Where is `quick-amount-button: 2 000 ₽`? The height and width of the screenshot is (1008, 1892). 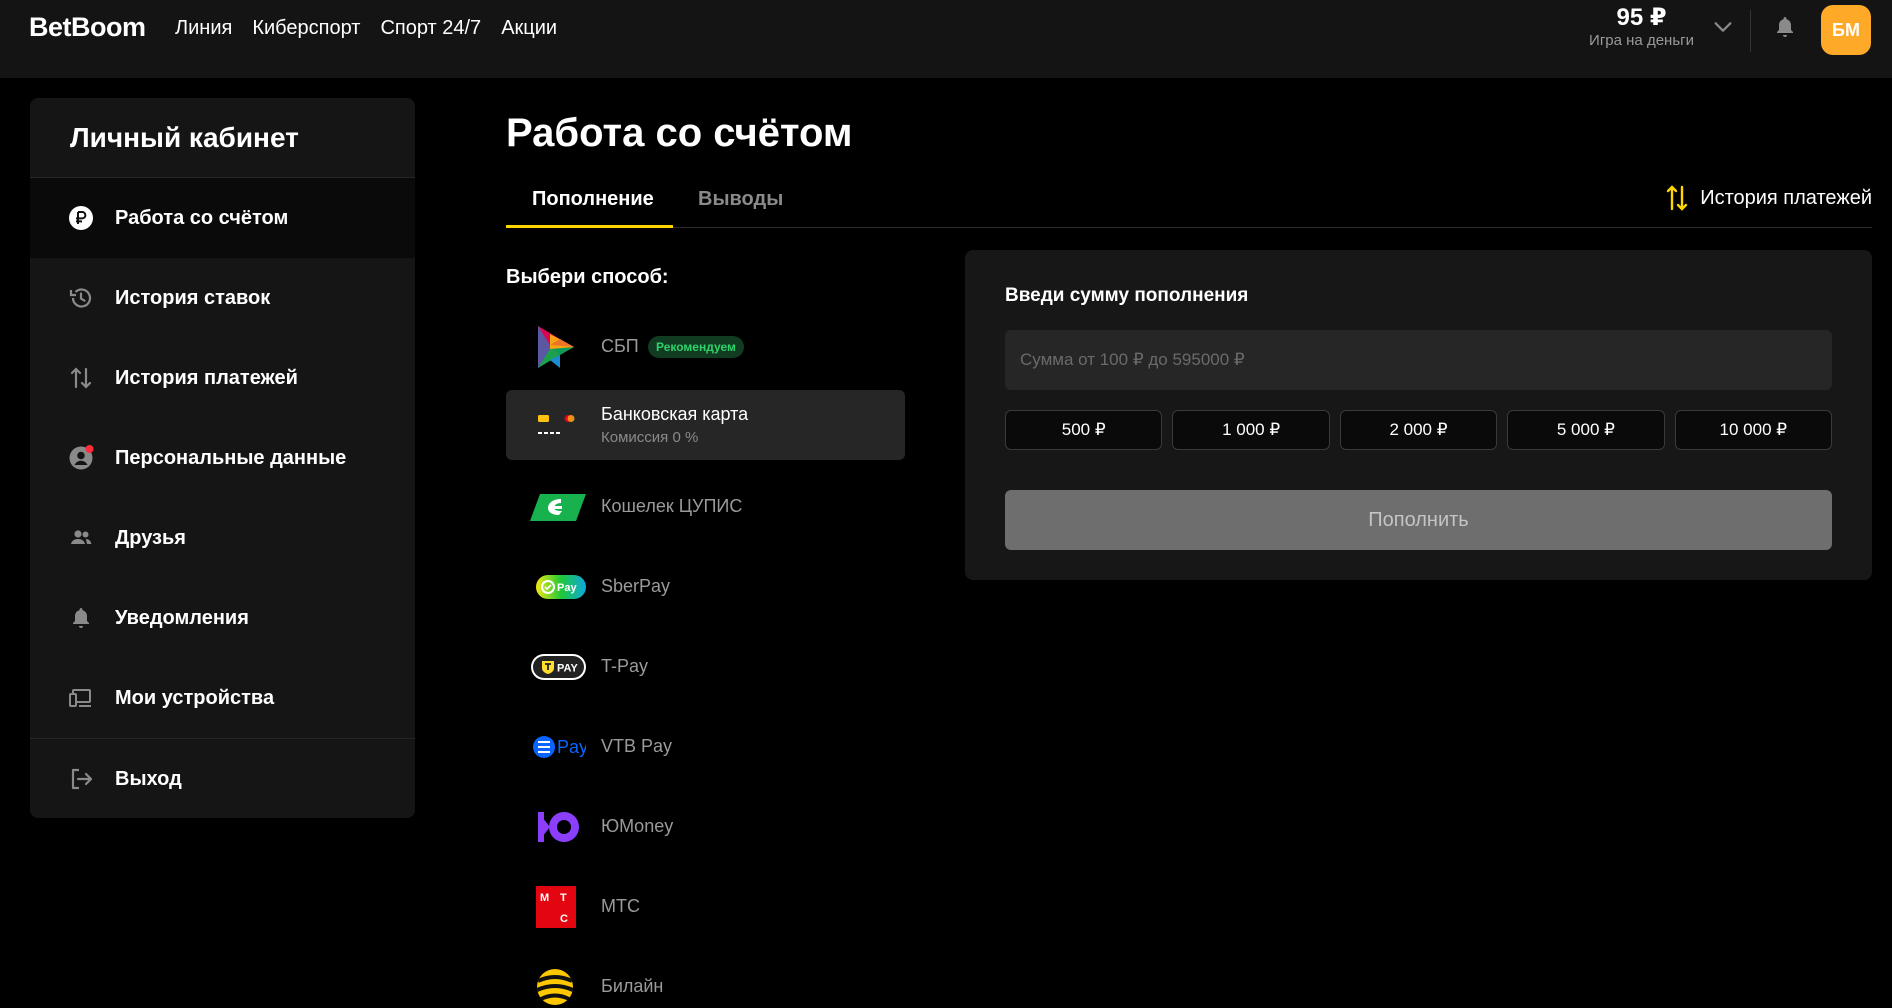
quick-amount-button: 2 000 ₽ is located at coordinates (1418, 430).